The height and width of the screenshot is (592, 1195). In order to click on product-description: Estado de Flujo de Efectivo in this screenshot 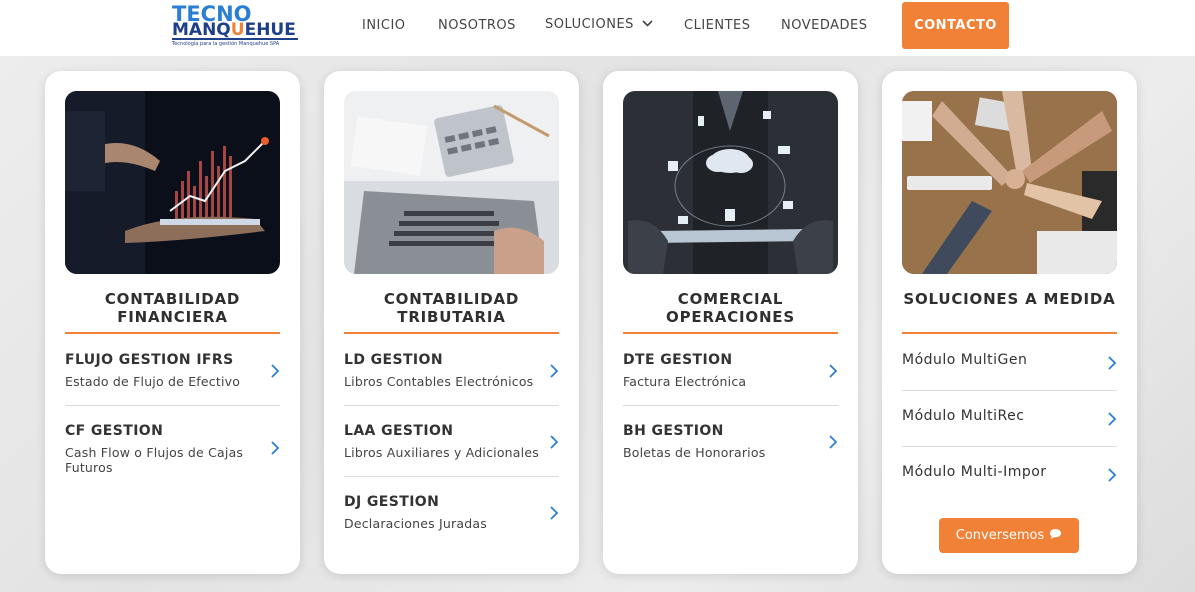, I will do `click(153, 381)`.